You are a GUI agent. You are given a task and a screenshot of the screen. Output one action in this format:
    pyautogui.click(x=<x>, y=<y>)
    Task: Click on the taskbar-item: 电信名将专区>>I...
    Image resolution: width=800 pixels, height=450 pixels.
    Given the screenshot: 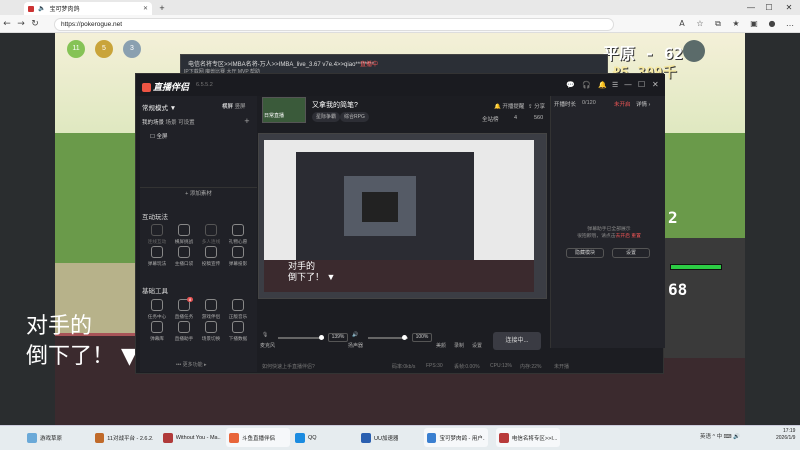 What is the action you would take?
    pyautogui.click(x=528, y=437)
    